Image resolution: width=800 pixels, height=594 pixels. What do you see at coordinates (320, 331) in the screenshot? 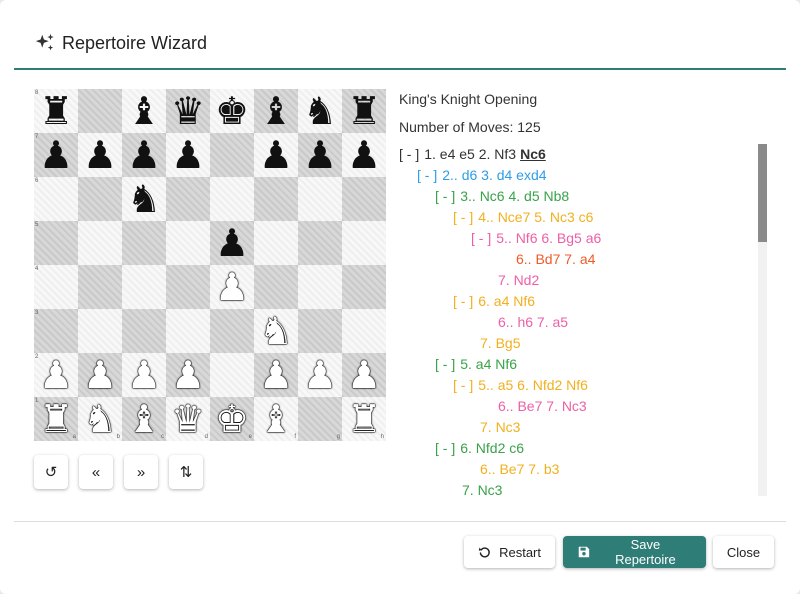
I see `square-g3` at bounding box center [320, 331].